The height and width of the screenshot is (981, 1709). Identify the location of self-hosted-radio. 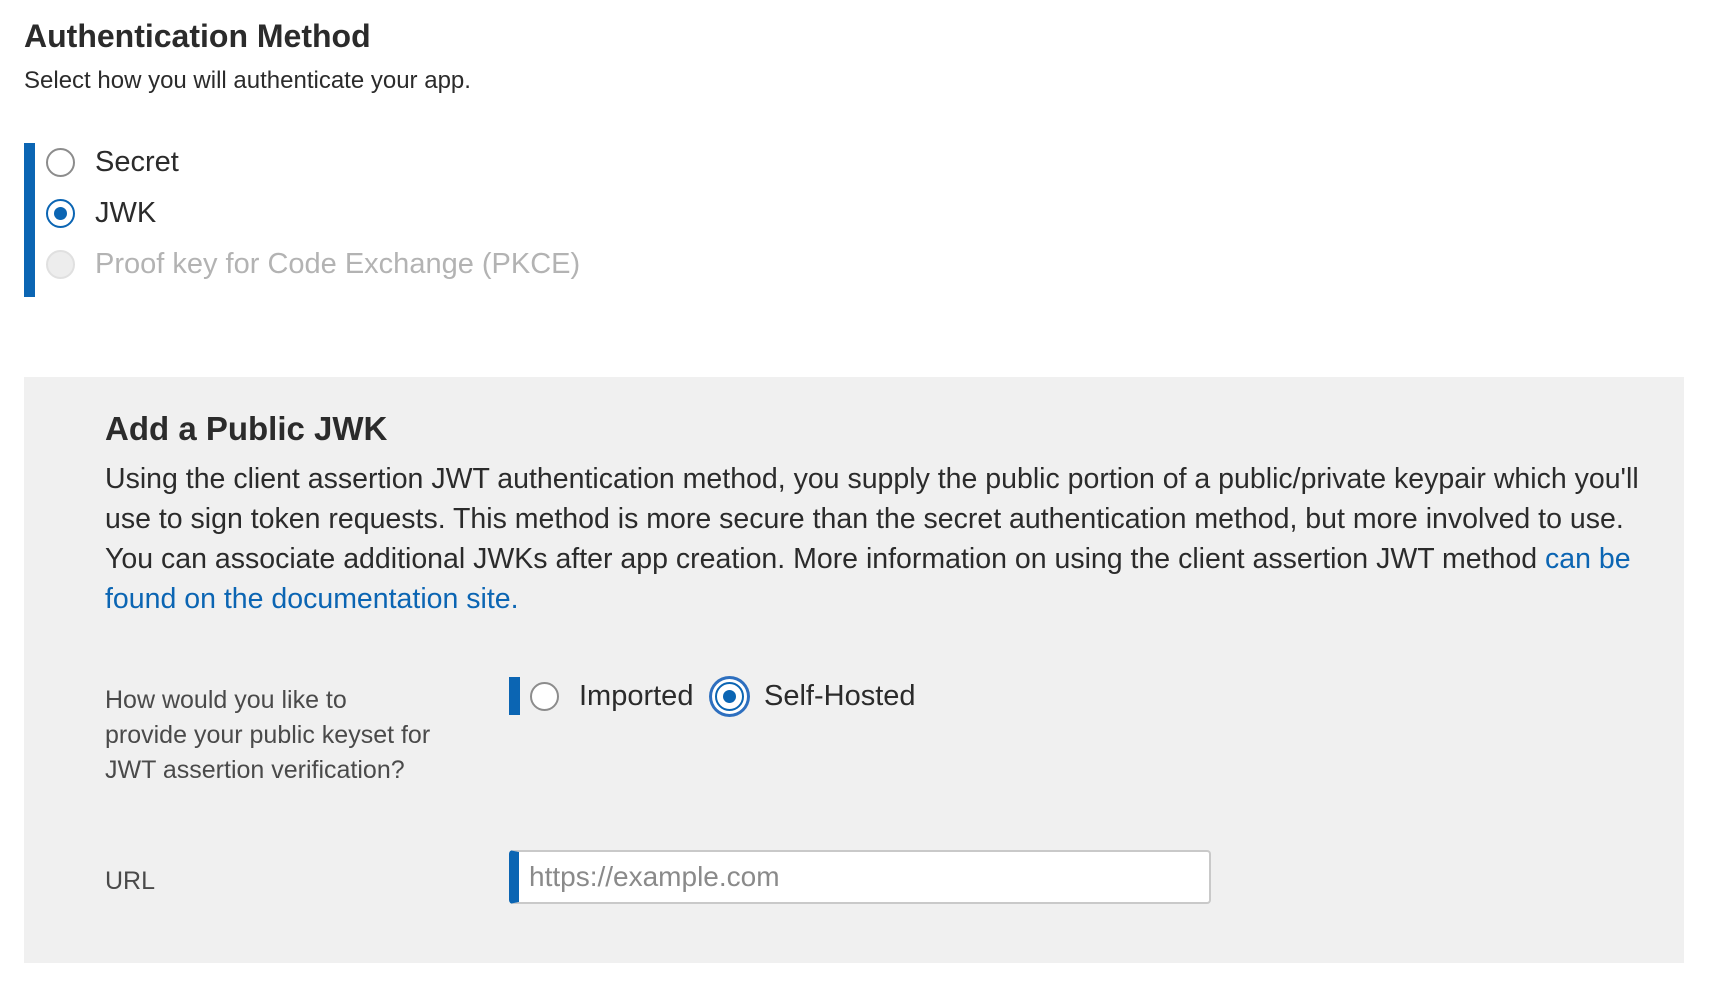
(729, 696).